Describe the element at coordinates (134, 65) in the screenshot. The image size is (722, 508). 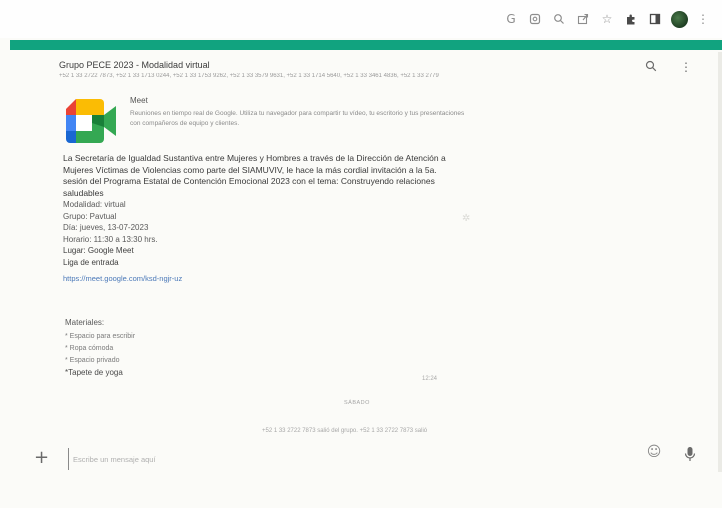
I see `group-title: Grupo PECE 2023 - Modalidad virtual` at that location.